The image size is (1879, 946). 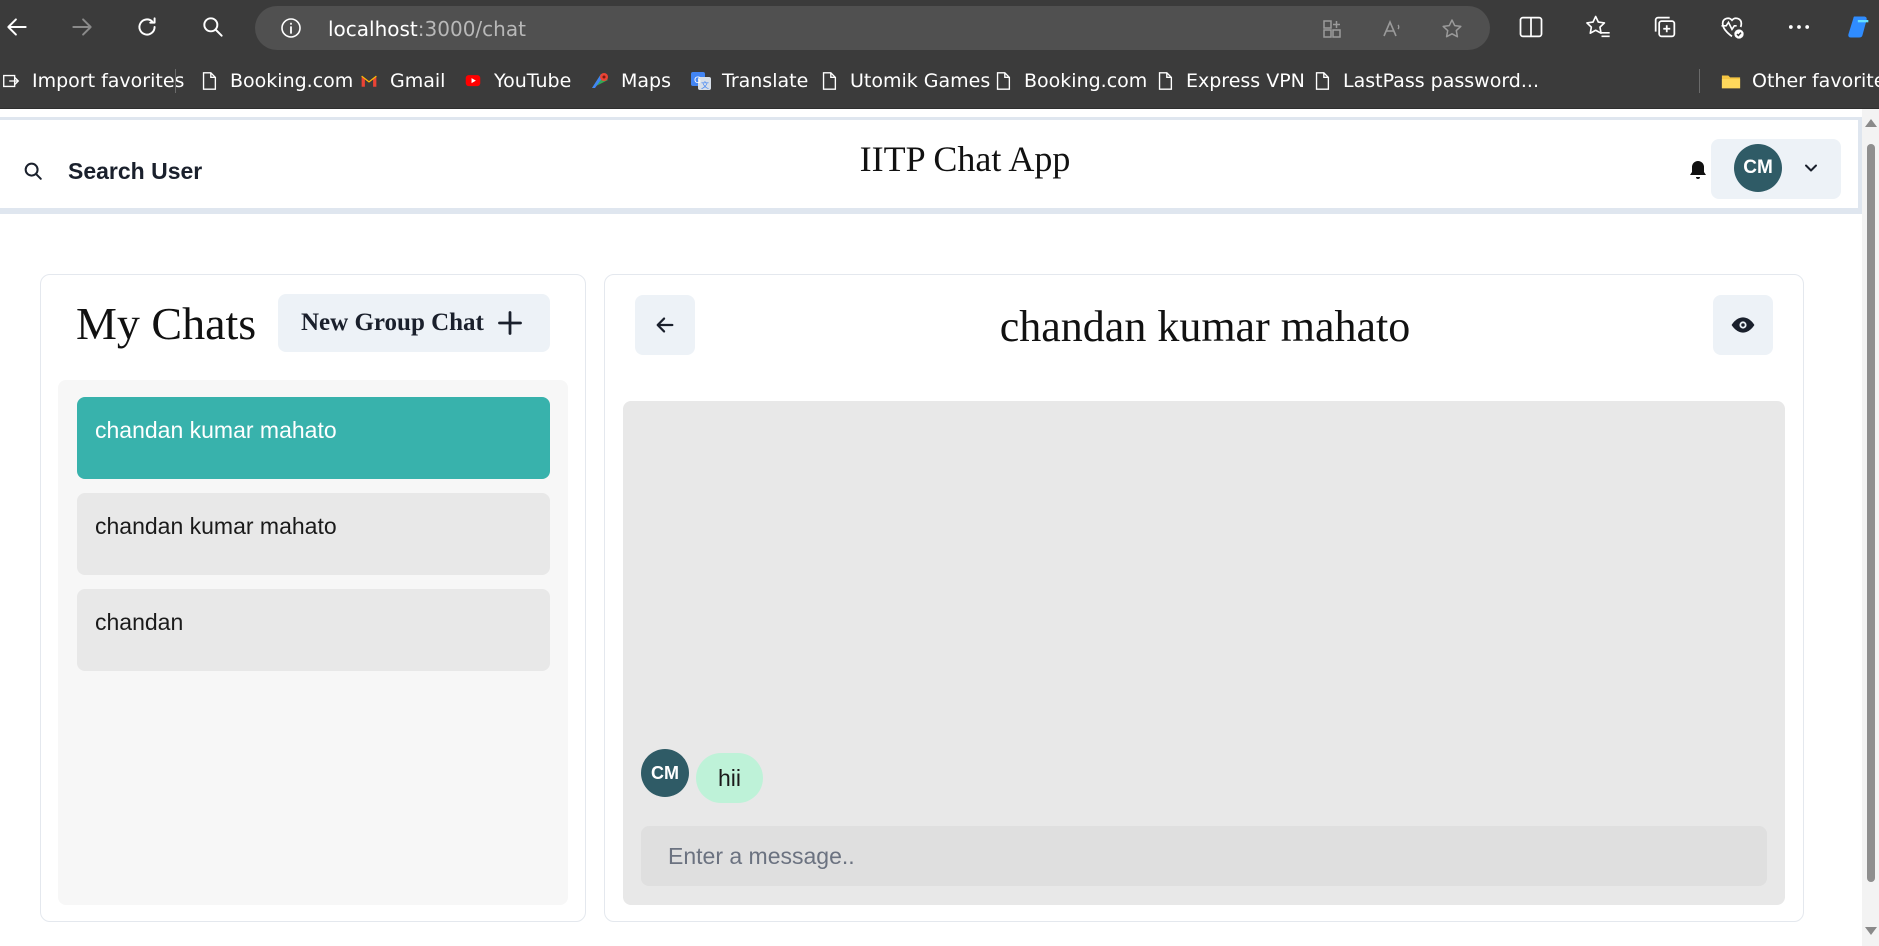 What do you see at coordinates (1731, 81) in the screenshot?
I see `folder-icon` at bounding box center [1731, 81].